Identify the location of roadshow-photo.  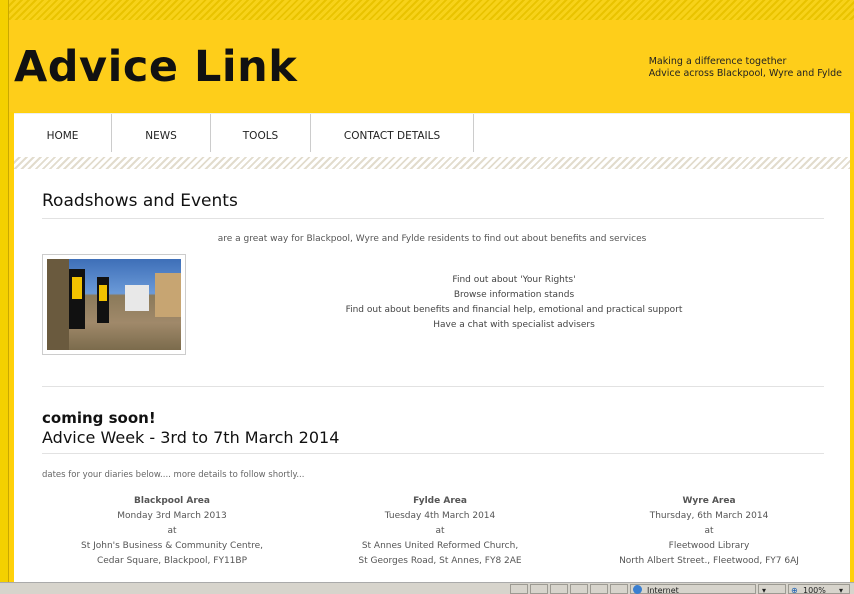
(114, 304).